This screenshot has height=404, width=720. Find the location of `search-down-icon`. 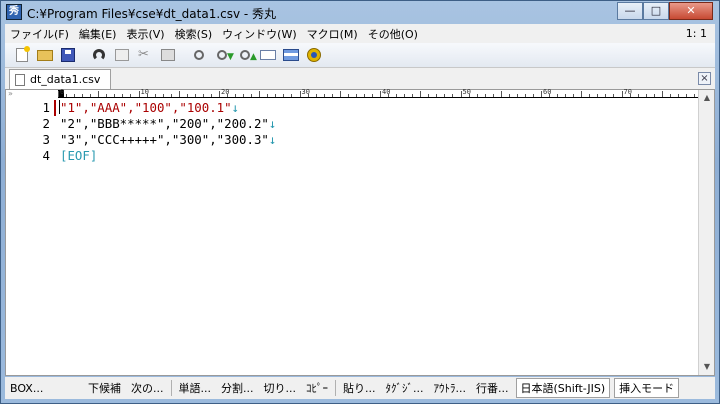

search-down-icon is located at coordinates (225, 56).